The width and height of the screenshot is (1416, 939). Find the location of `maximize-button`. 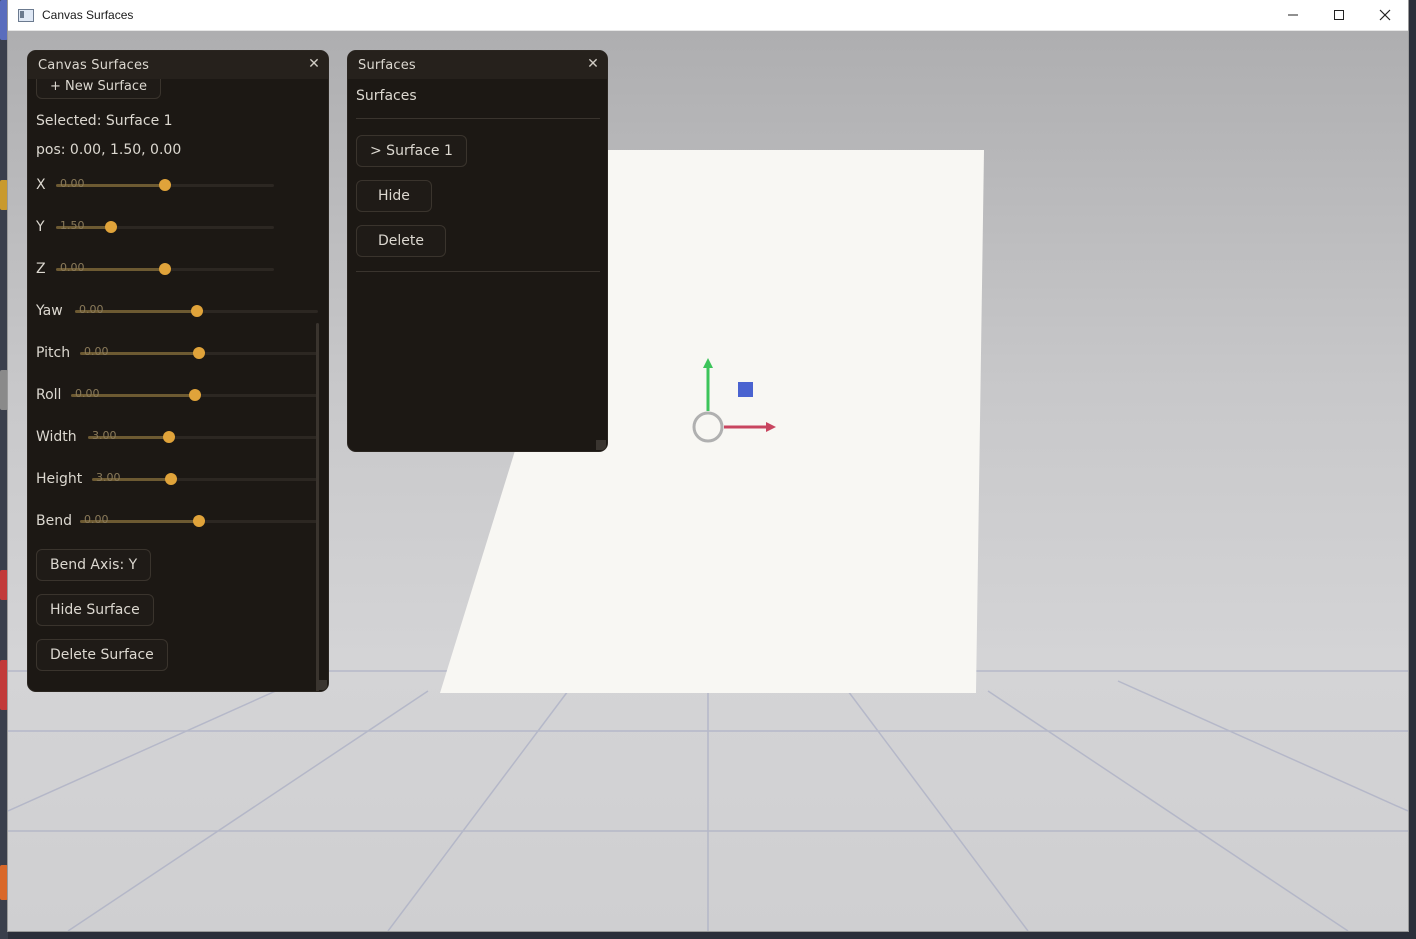

maximize-button is located at coordinates (1339, 15).